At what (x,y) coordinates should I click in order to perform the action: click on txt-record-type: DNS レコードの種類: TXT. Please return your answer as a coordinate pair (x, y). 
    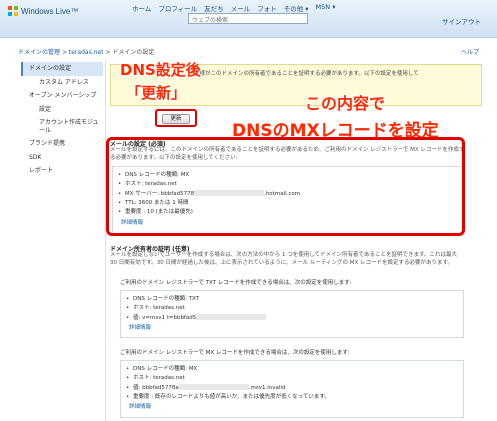
    Looking at the image, I should click on (292, 300).